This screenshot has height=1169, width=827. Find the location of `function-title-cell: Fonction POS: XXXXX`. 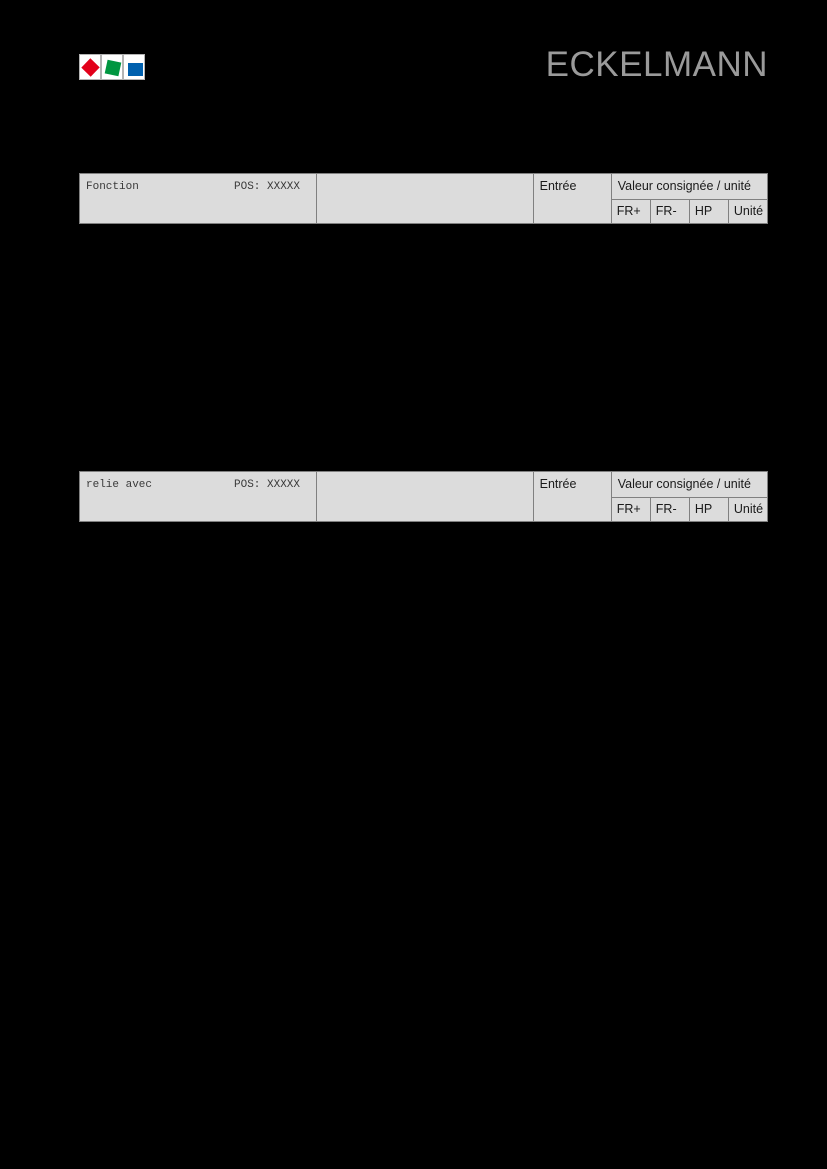

function-title-cell: Fonction POS: XXXXX is located at coordinates (198, 198).